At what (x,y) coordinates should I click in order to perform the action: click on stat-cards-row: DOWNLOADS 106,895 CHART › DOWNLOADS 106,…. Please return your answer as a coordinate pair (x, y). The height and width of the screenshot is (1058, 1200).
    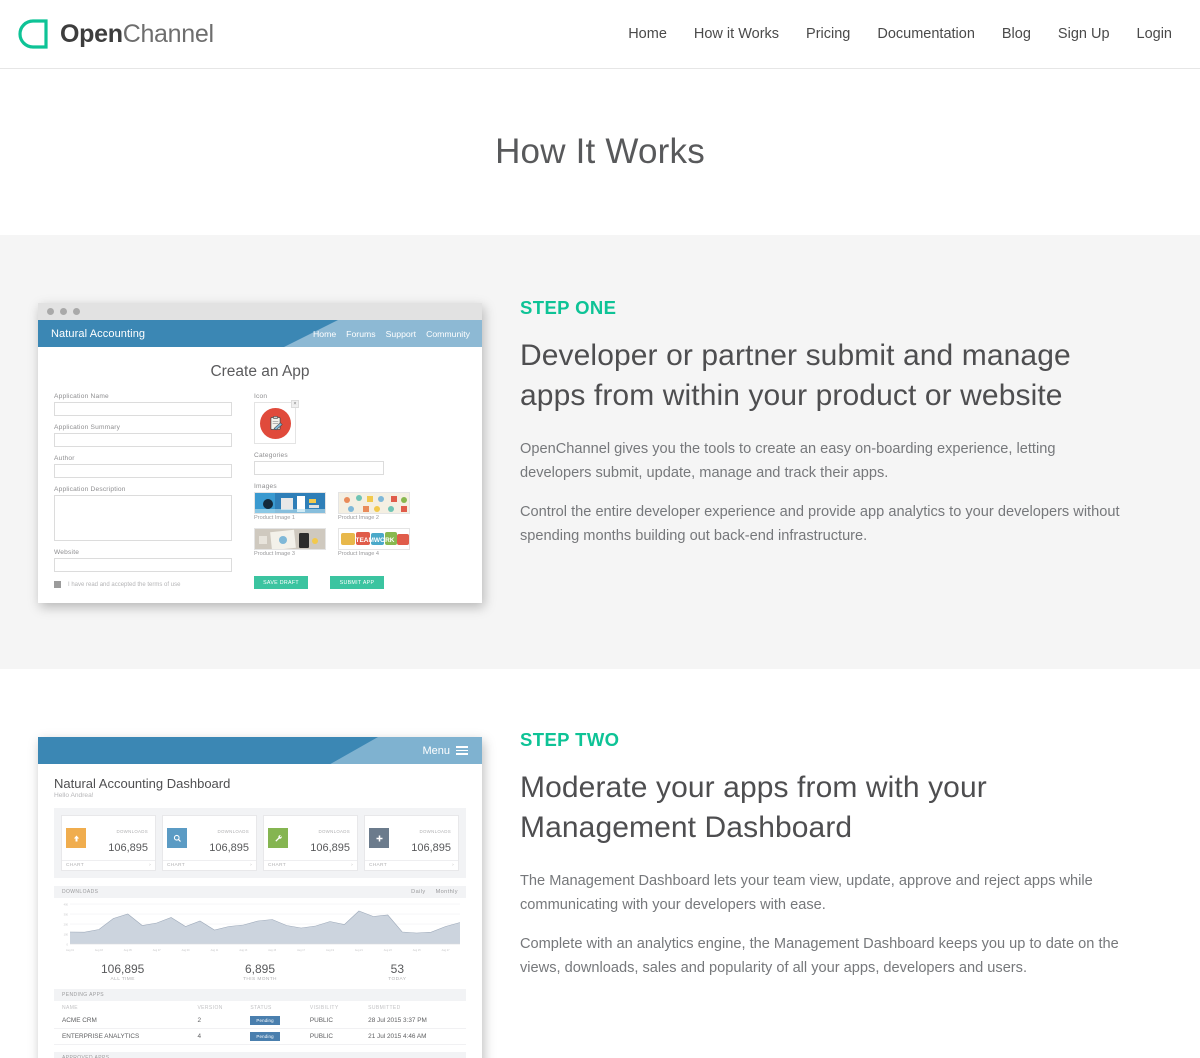
    Looking at the image, I should click on (260, 843).